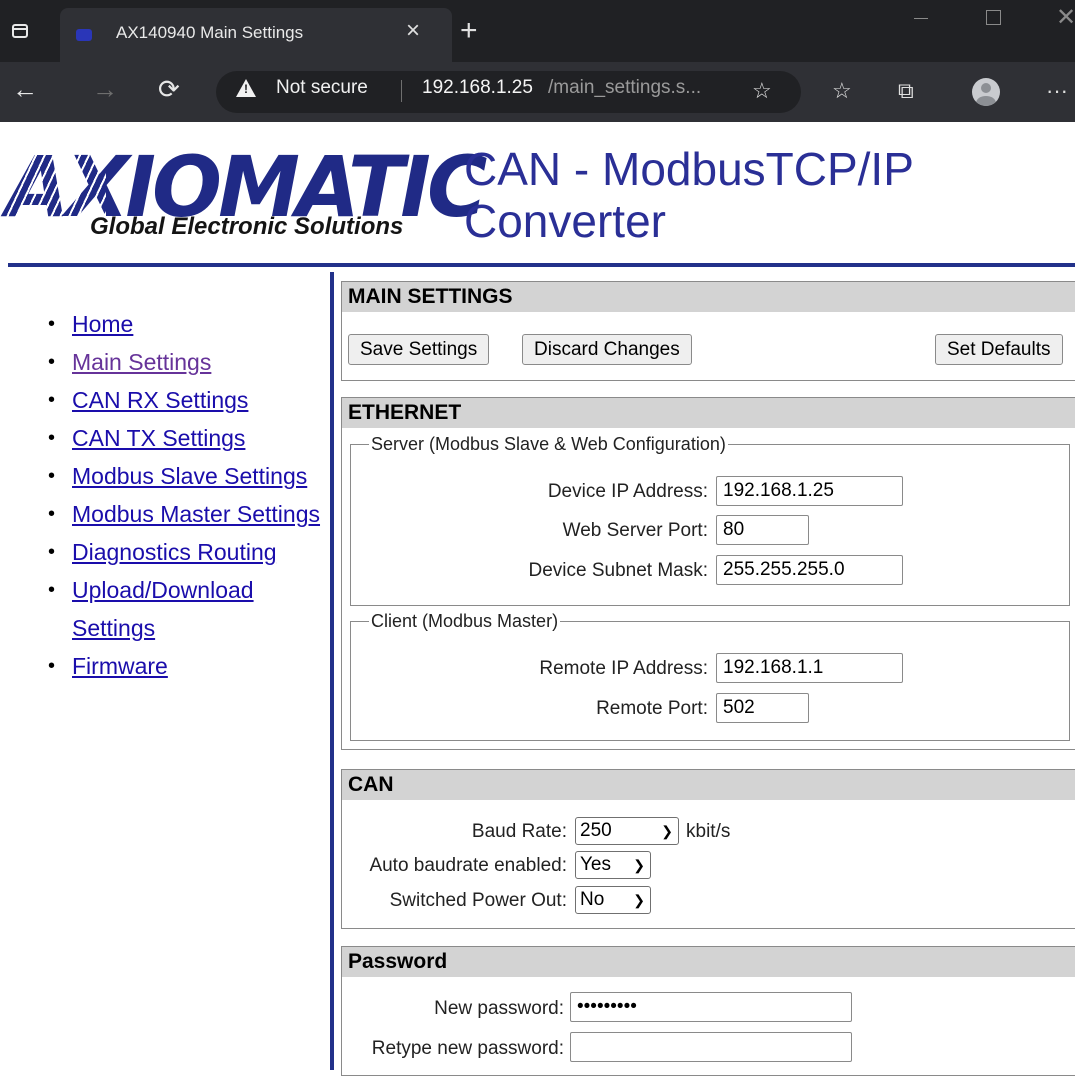 The height and width of the screenshot is (1076, 1075). What do you see at coordinates (809, 668) in the screenshot?
I see `remote-ip-input` at bounding box center [809, 668].